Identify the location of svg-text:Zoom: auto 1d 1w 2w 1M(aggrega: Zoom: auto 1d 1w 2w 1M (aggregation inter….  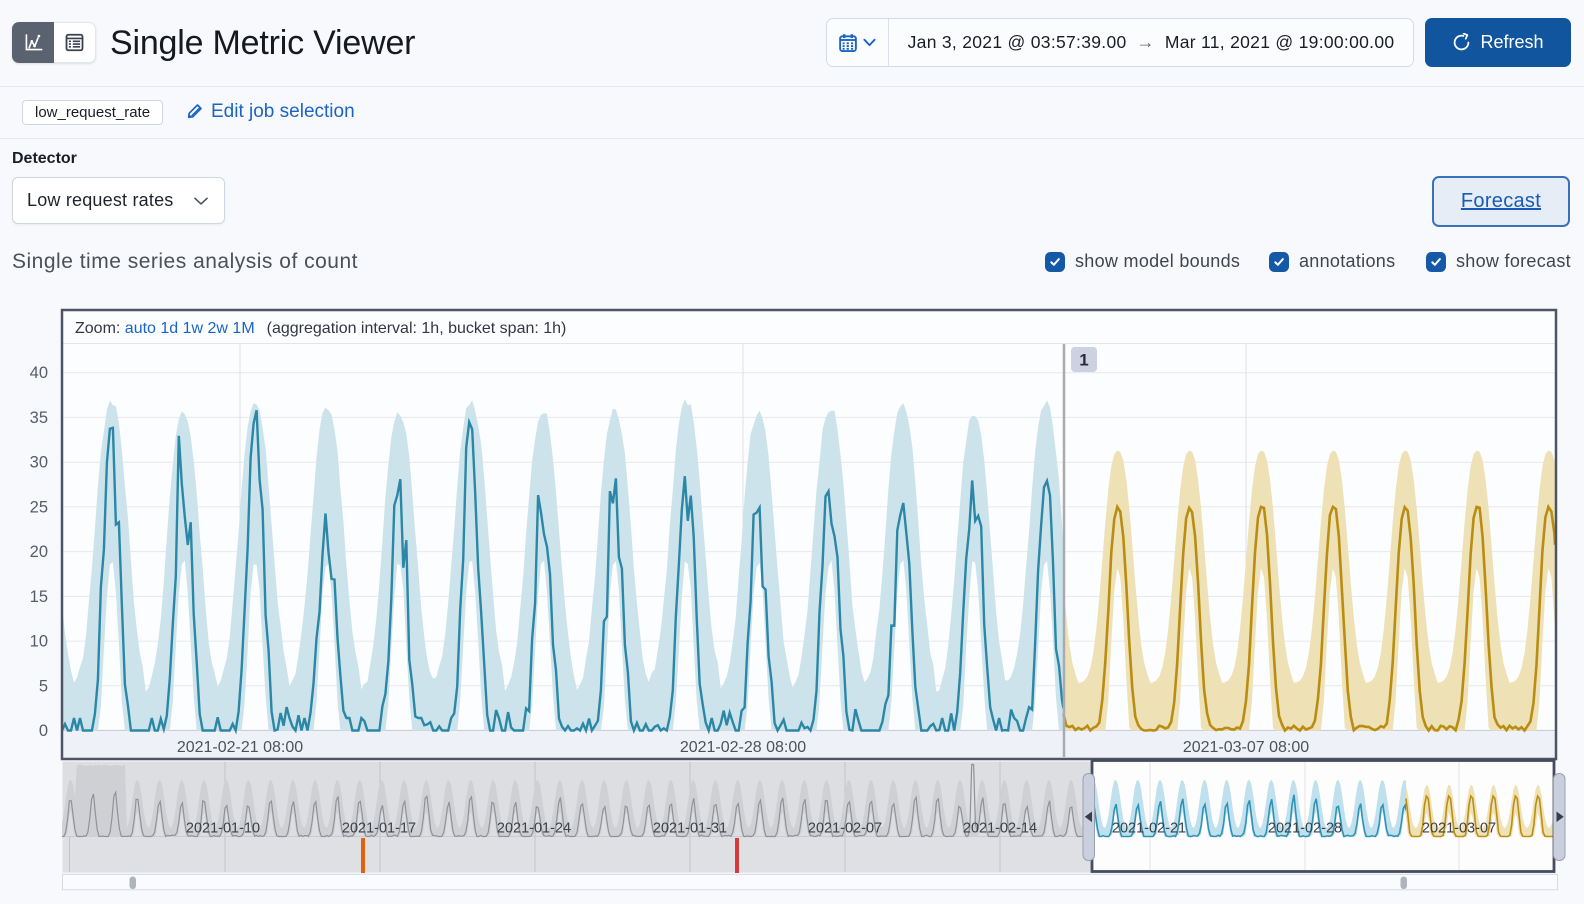
(320, 328).